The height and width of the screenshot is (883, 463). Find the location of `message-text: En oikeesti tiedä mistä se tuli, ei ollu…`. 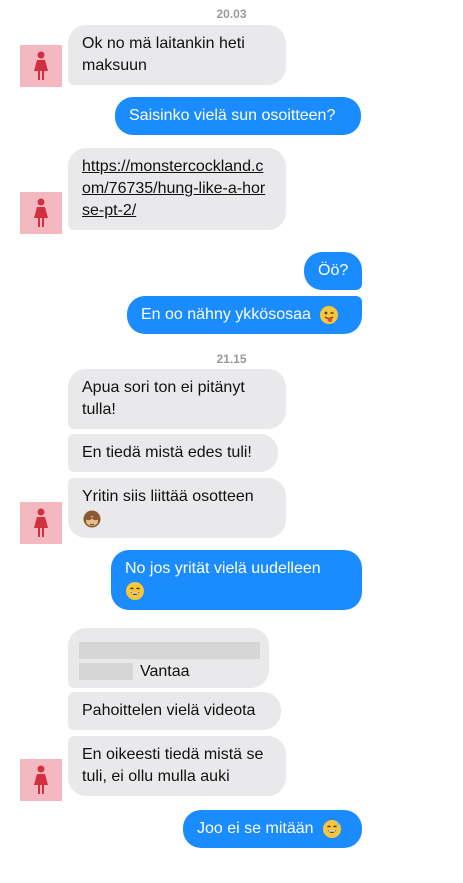

message-text: En oikeesti tiedä mistä se tuli, ei ollu… is located at coordinates (173, 765).